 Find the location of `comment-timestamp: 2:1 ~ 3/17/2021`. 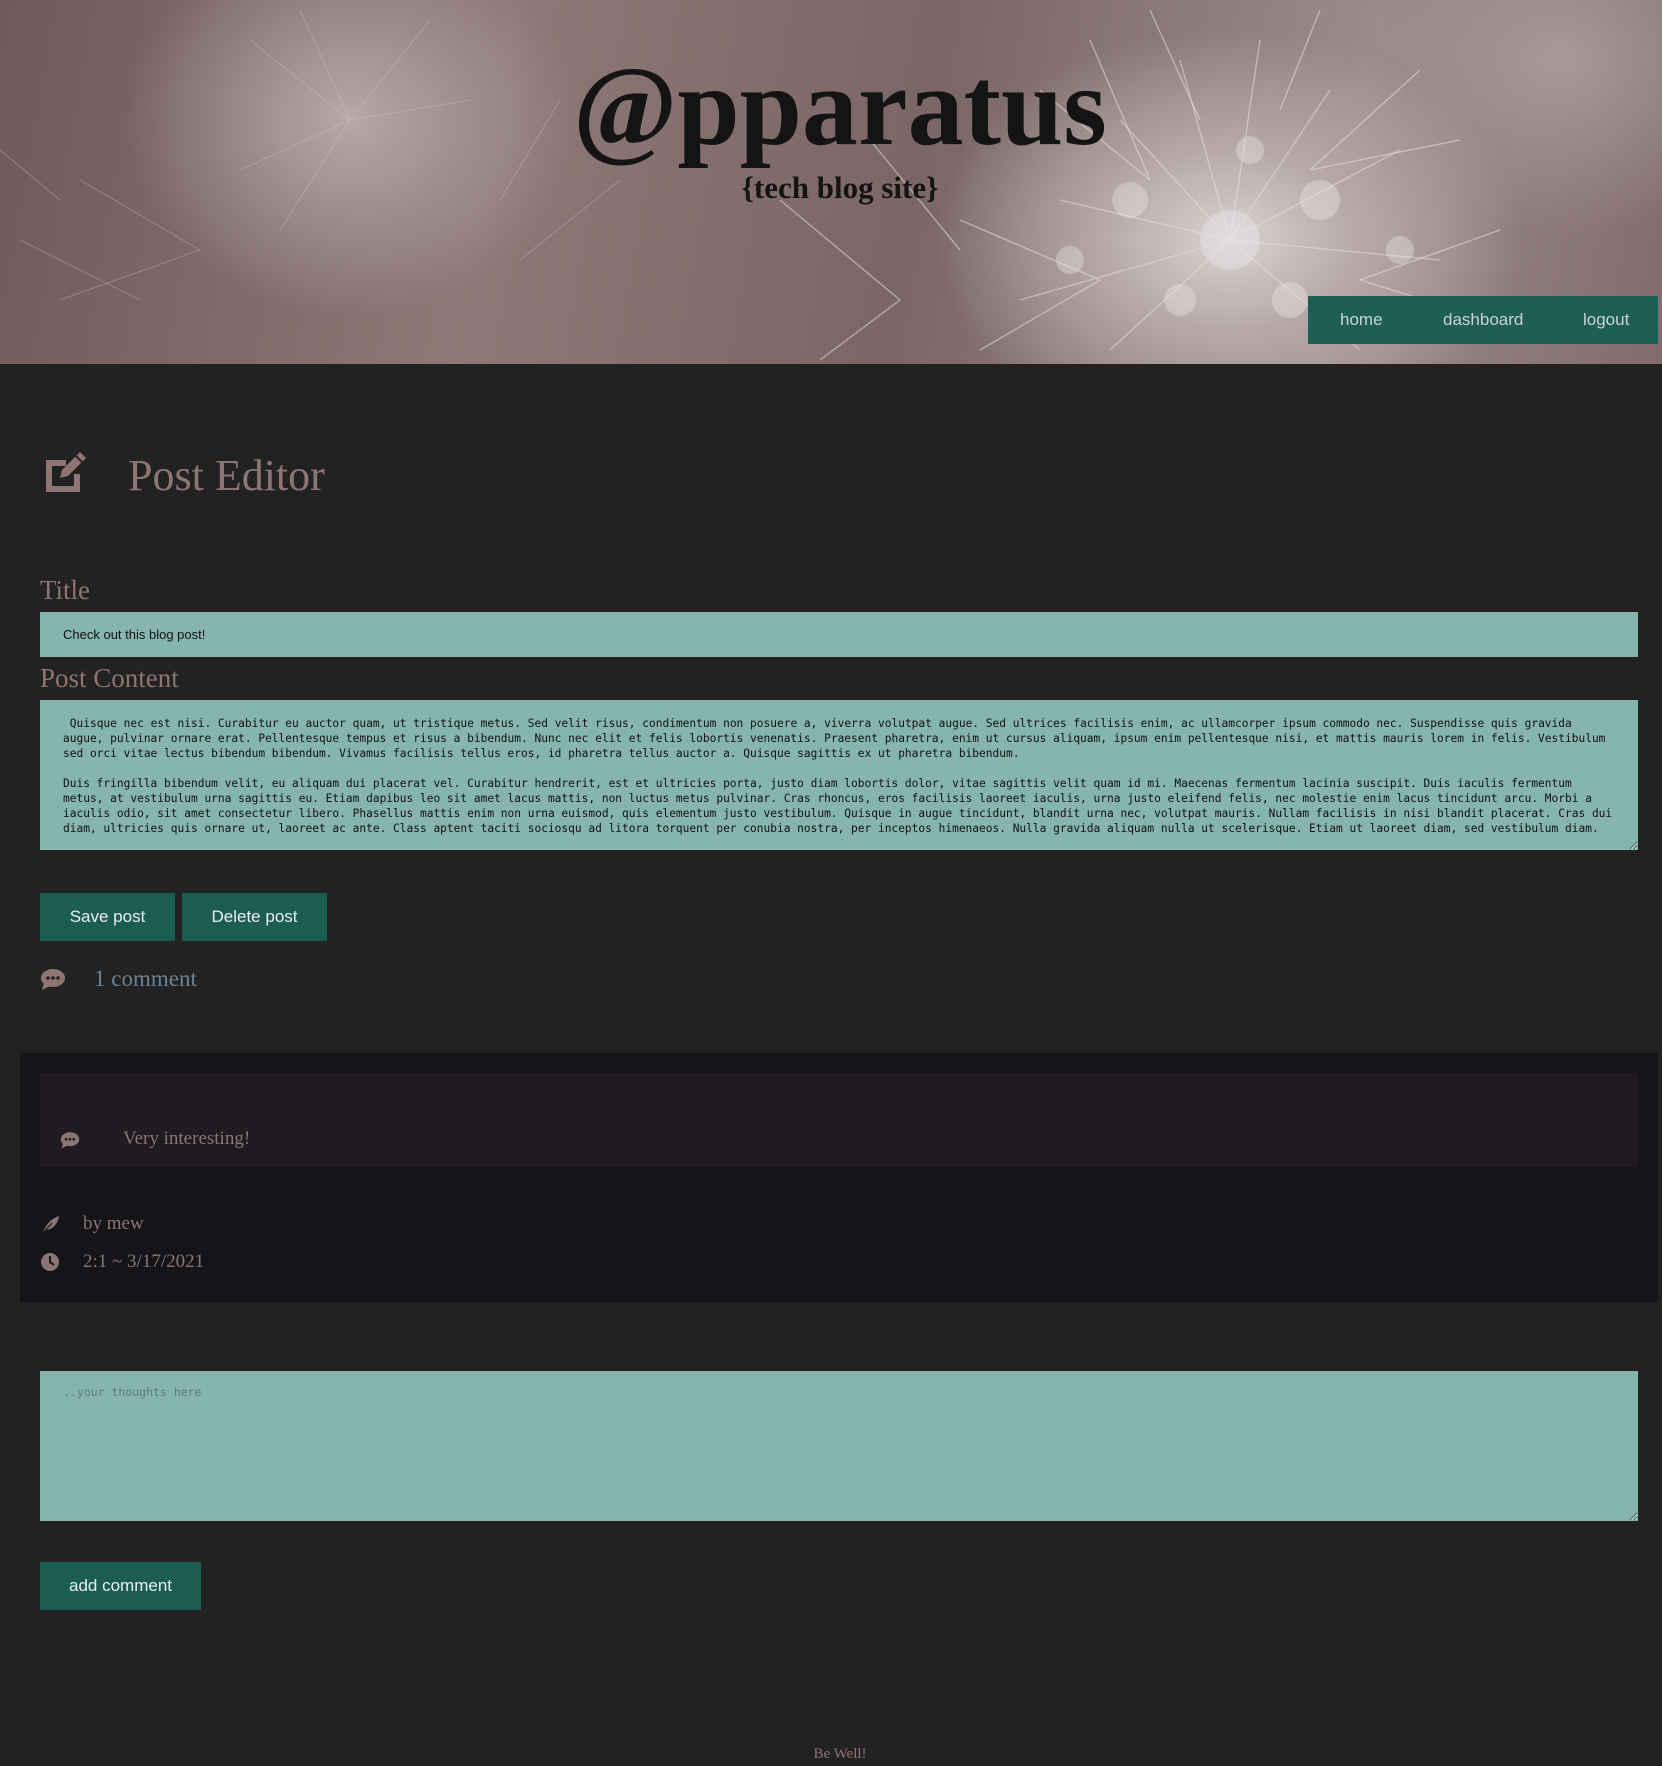

comment-timestamp: 2:1 ~ 3/17/2021 is located at coordinates (144, 1261).